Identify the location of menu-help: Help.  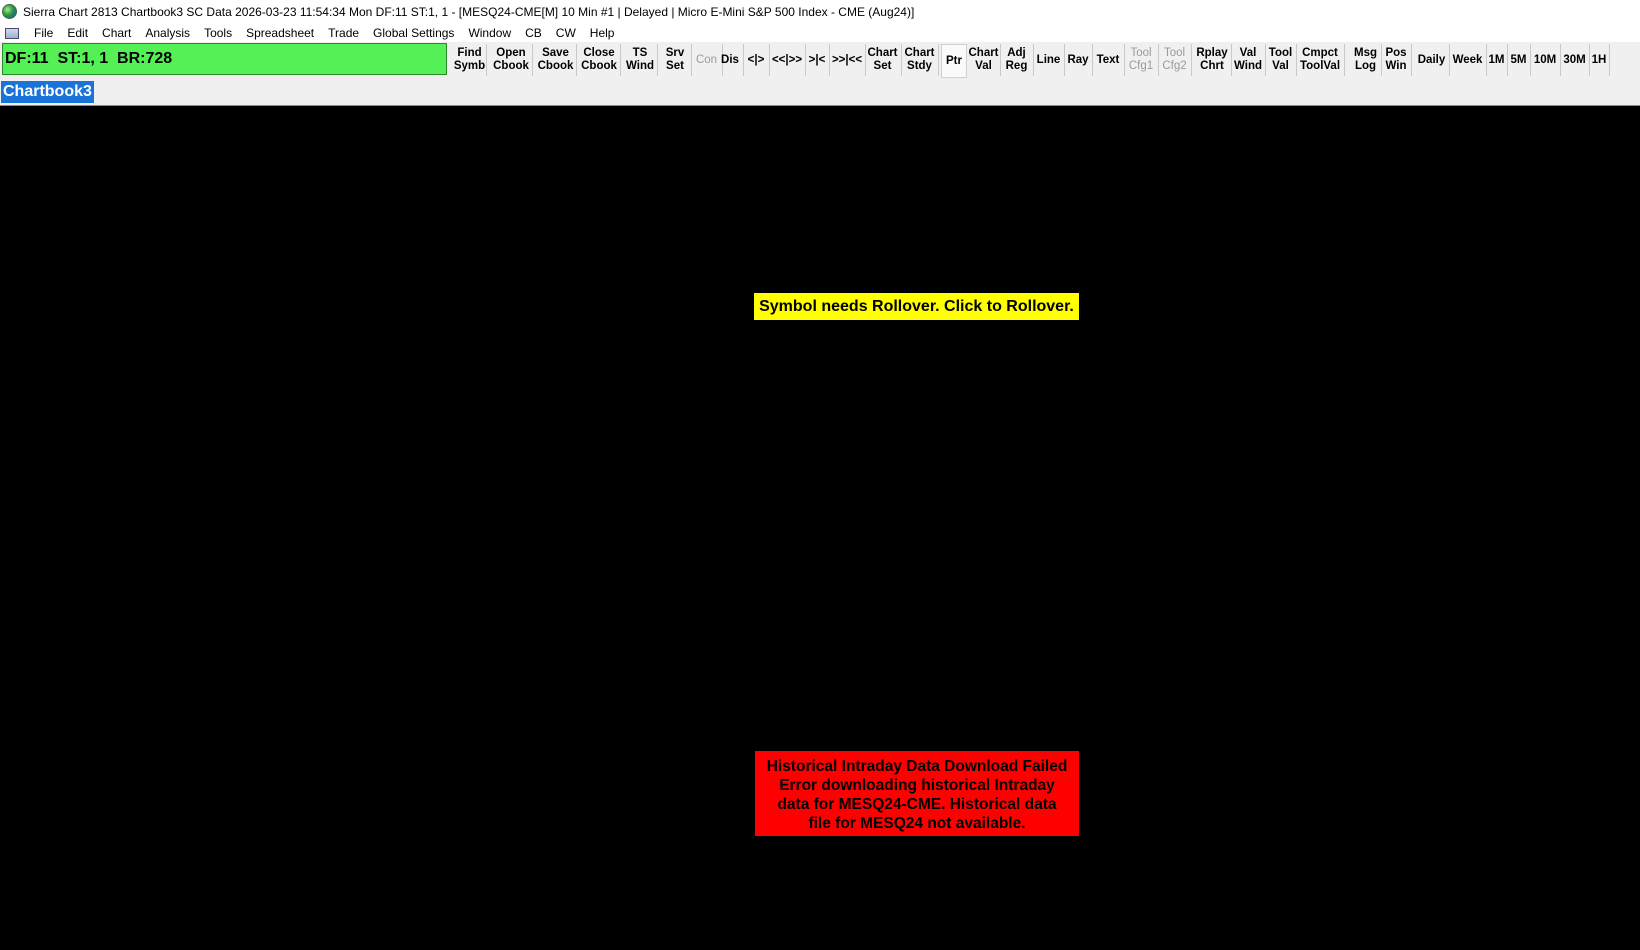
(602, 33).